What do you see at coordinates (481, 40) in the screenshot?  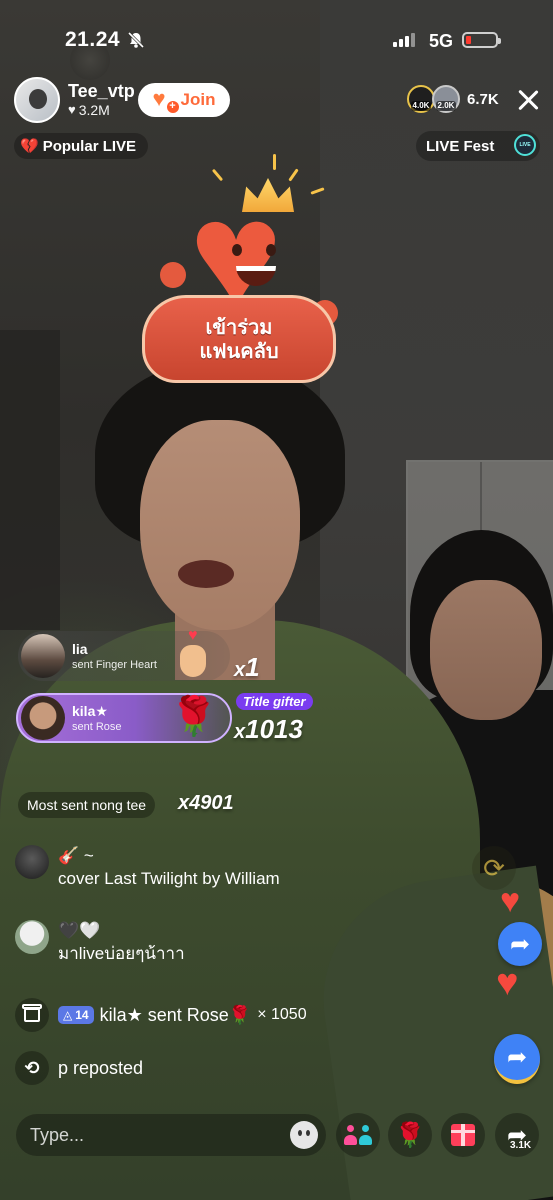 I see `battery-icon` at bounding box center [481, 40].